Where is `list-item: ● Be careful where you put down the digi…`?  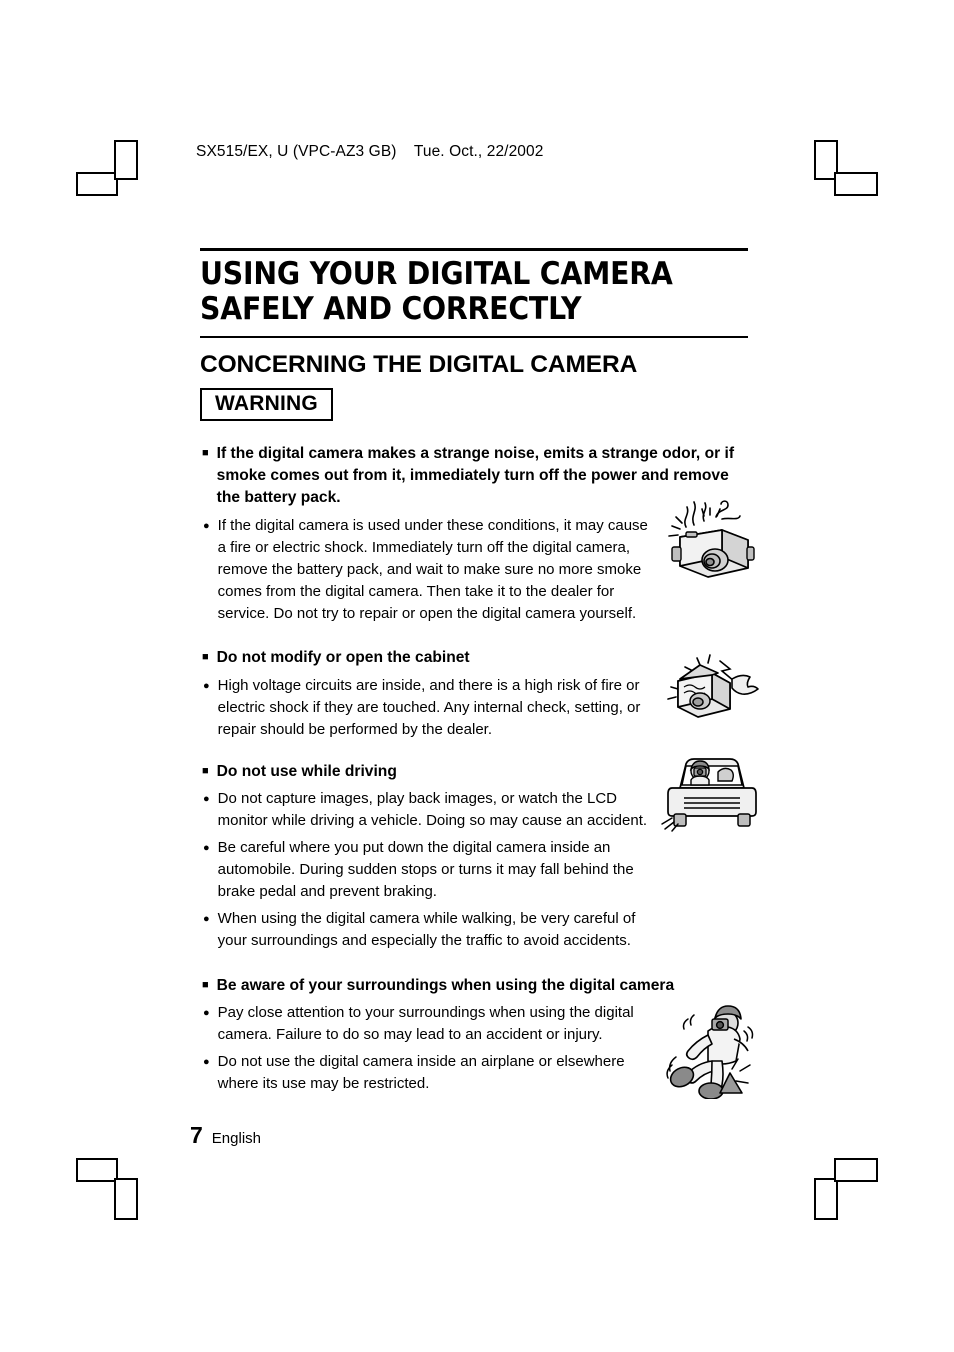
list-item: ● Be careful where you put down the digi… is located at coordinates (474, 870).